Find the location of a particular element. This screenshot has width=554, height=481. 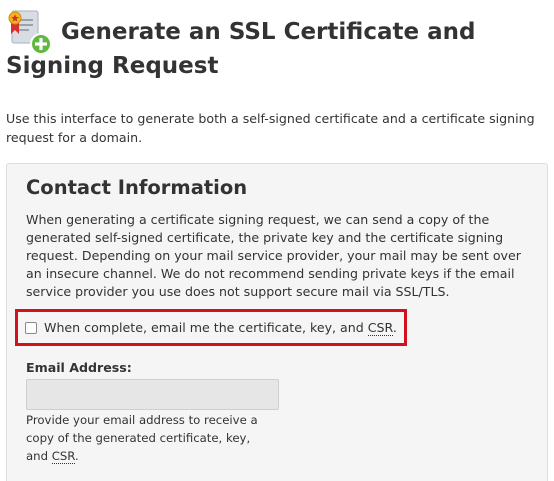

email-address-label: Email Address: is located at coordinates (79, 367).